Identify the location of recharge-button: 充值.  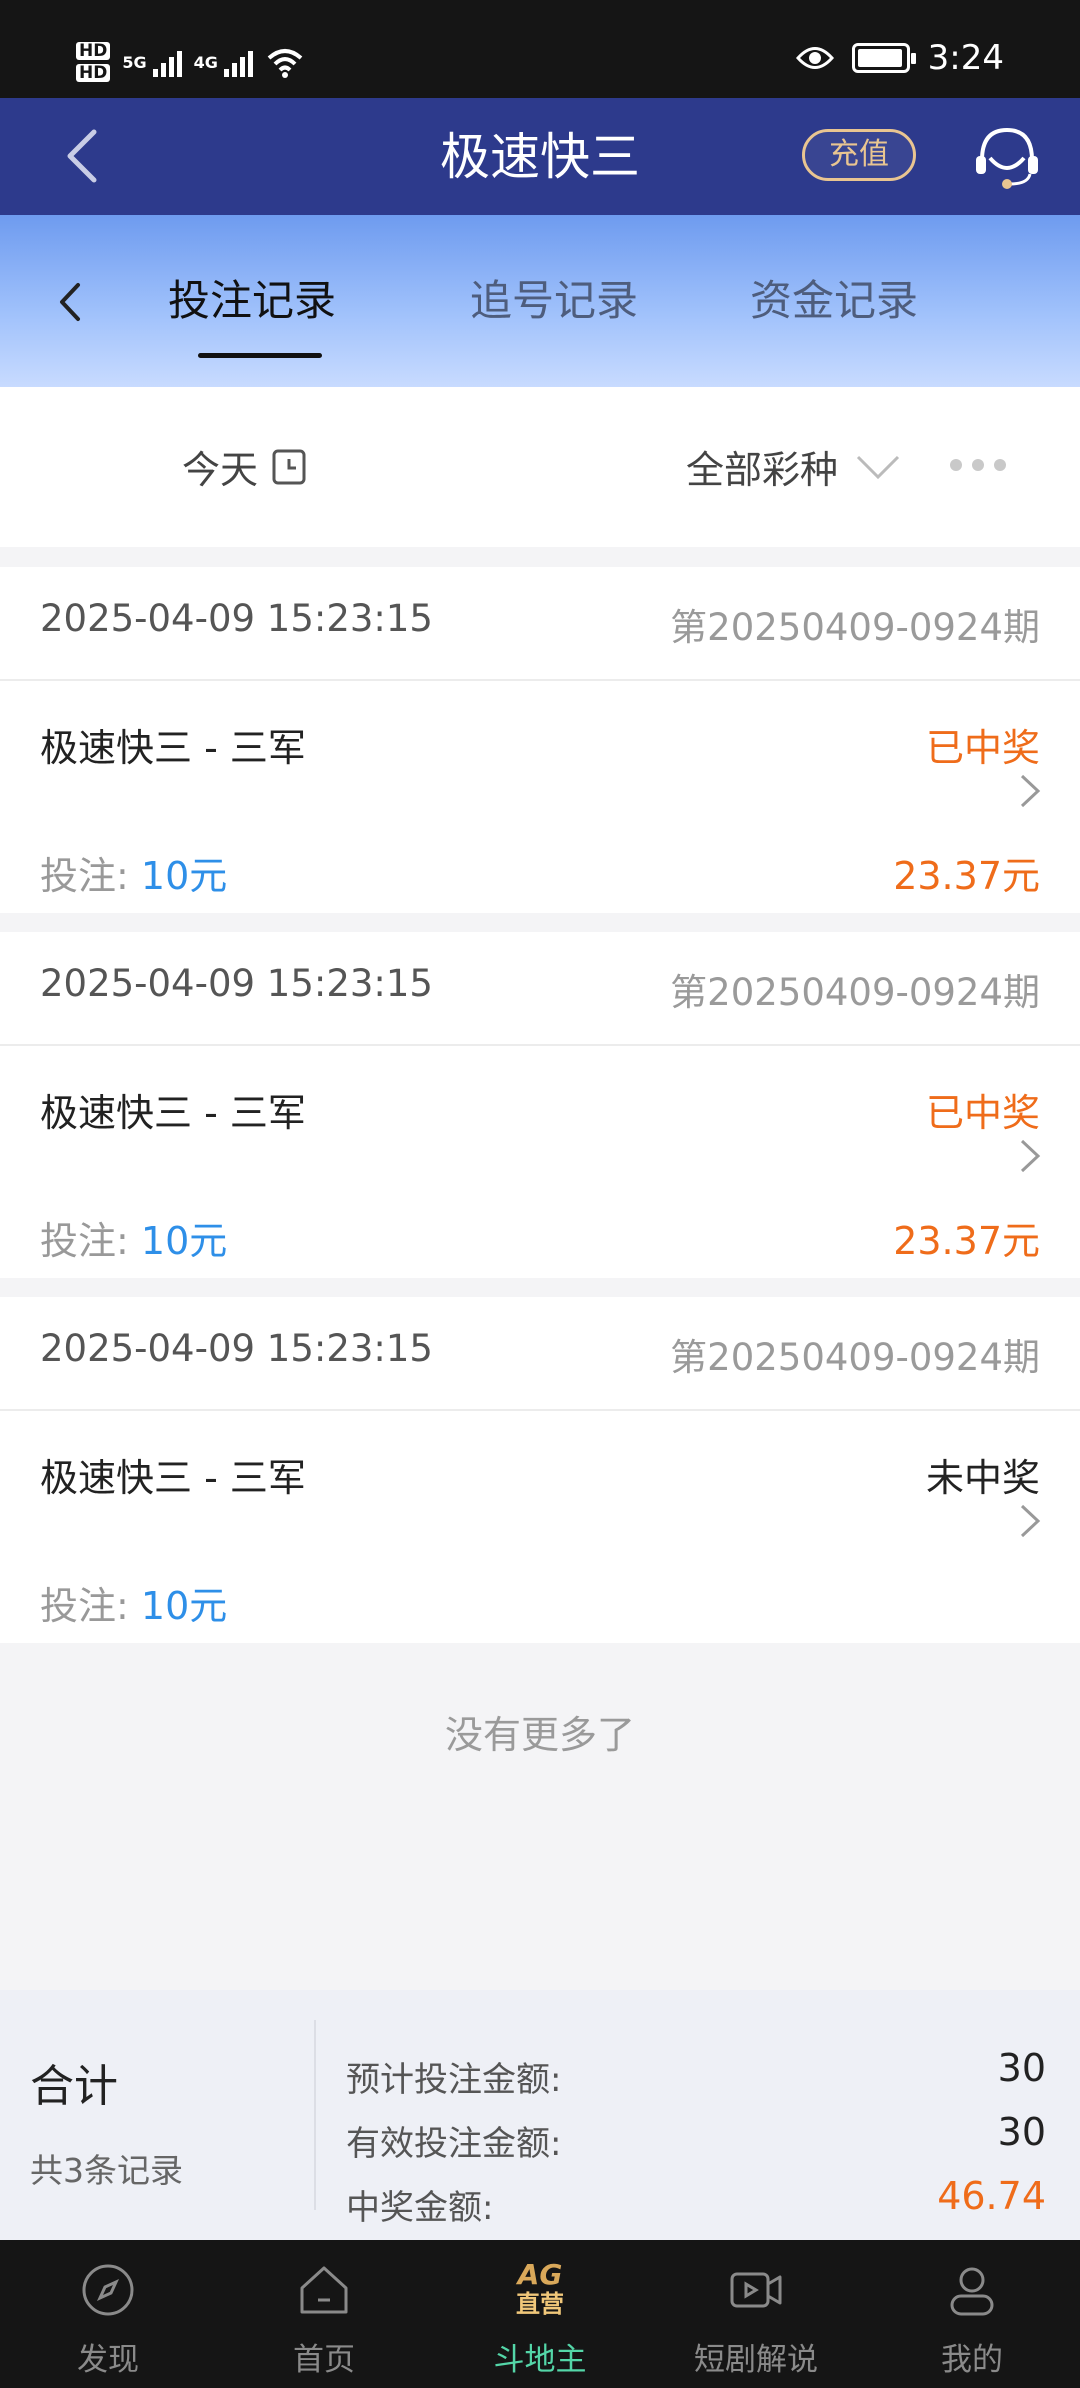
(859, 155).